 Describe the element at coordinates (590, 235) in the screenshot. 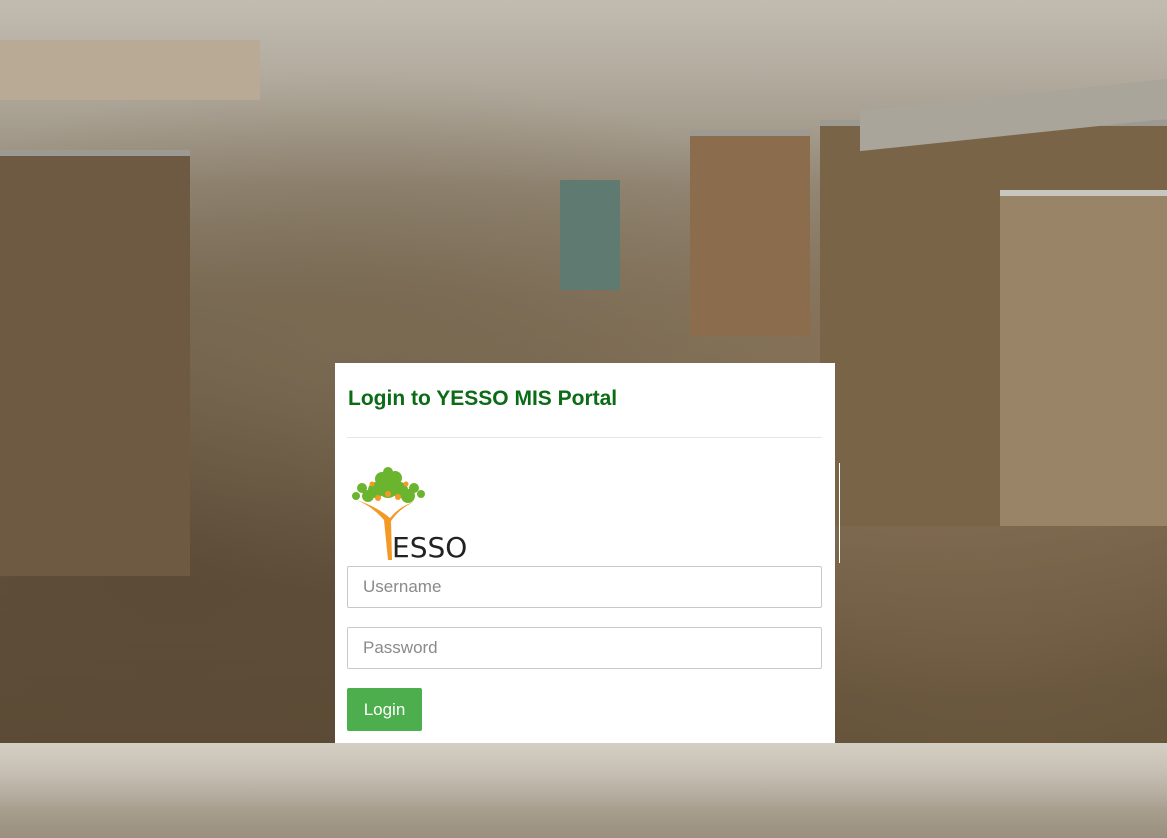

I see `shack-door` at that location.